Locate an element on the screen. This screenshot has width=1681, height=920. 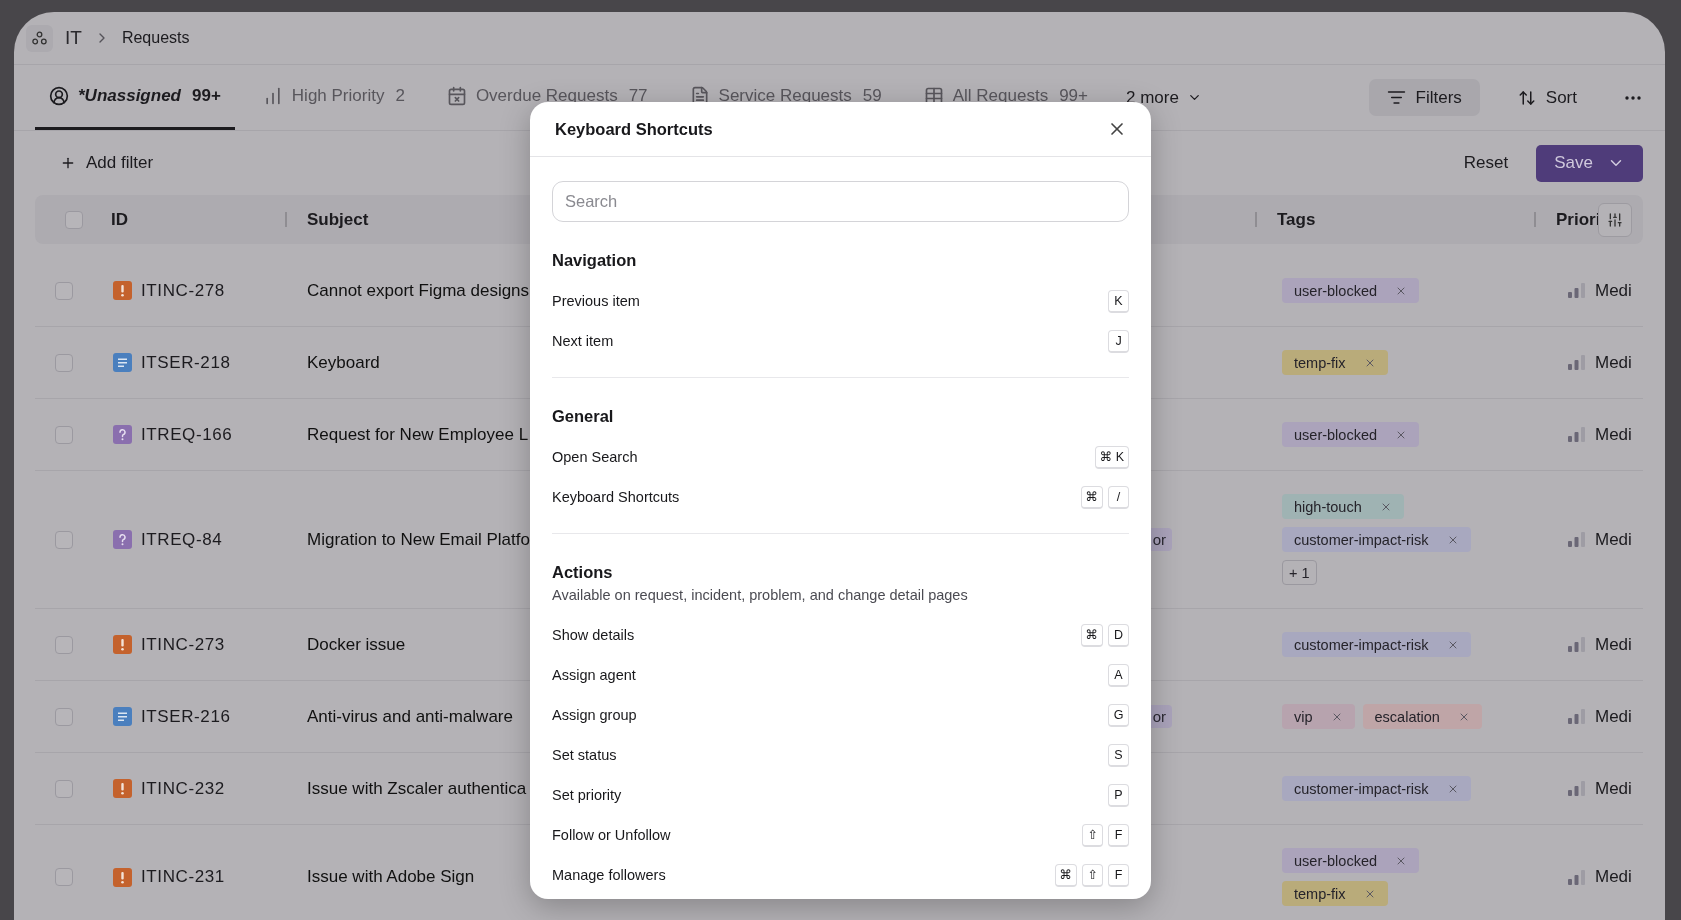
shortcut-label: Next item is located at coordinates (583, 341).